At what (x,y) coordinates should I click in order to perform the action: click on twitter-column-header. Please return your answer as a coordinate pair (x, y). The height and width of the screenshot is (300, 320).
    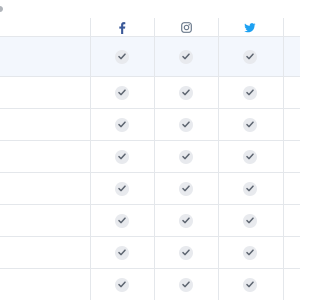
    Looking at the image, I should click on (250, 27).